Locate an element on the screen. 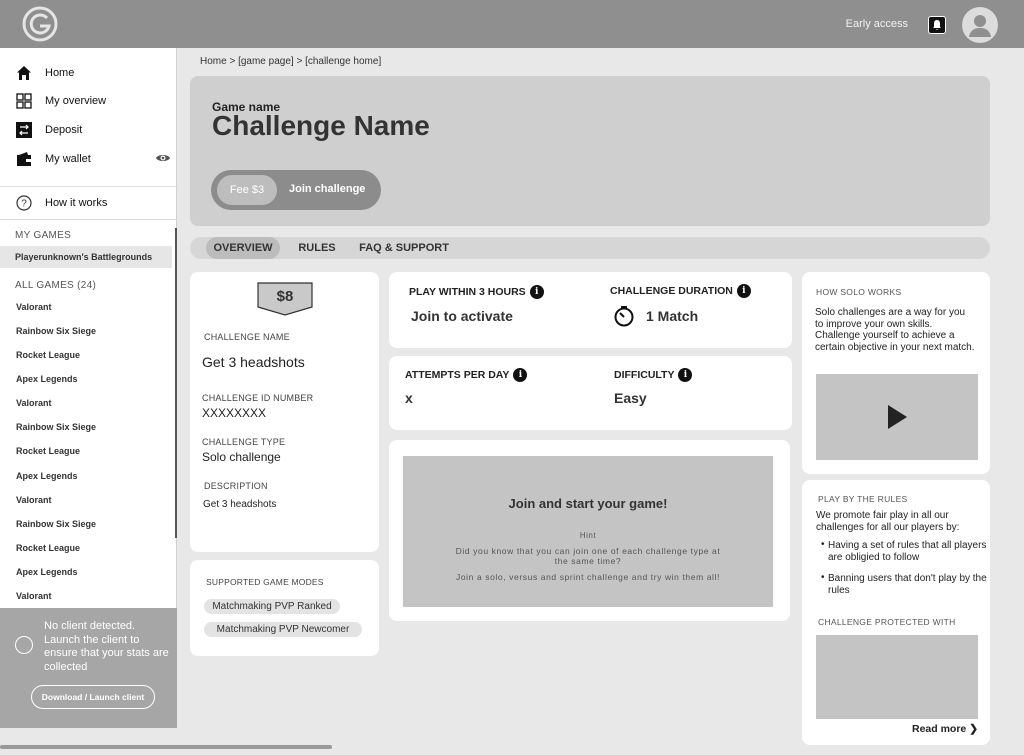 This screenshot has width=1024, height=755. sidebar-item-label: Home is located at coordinates (60, 73).